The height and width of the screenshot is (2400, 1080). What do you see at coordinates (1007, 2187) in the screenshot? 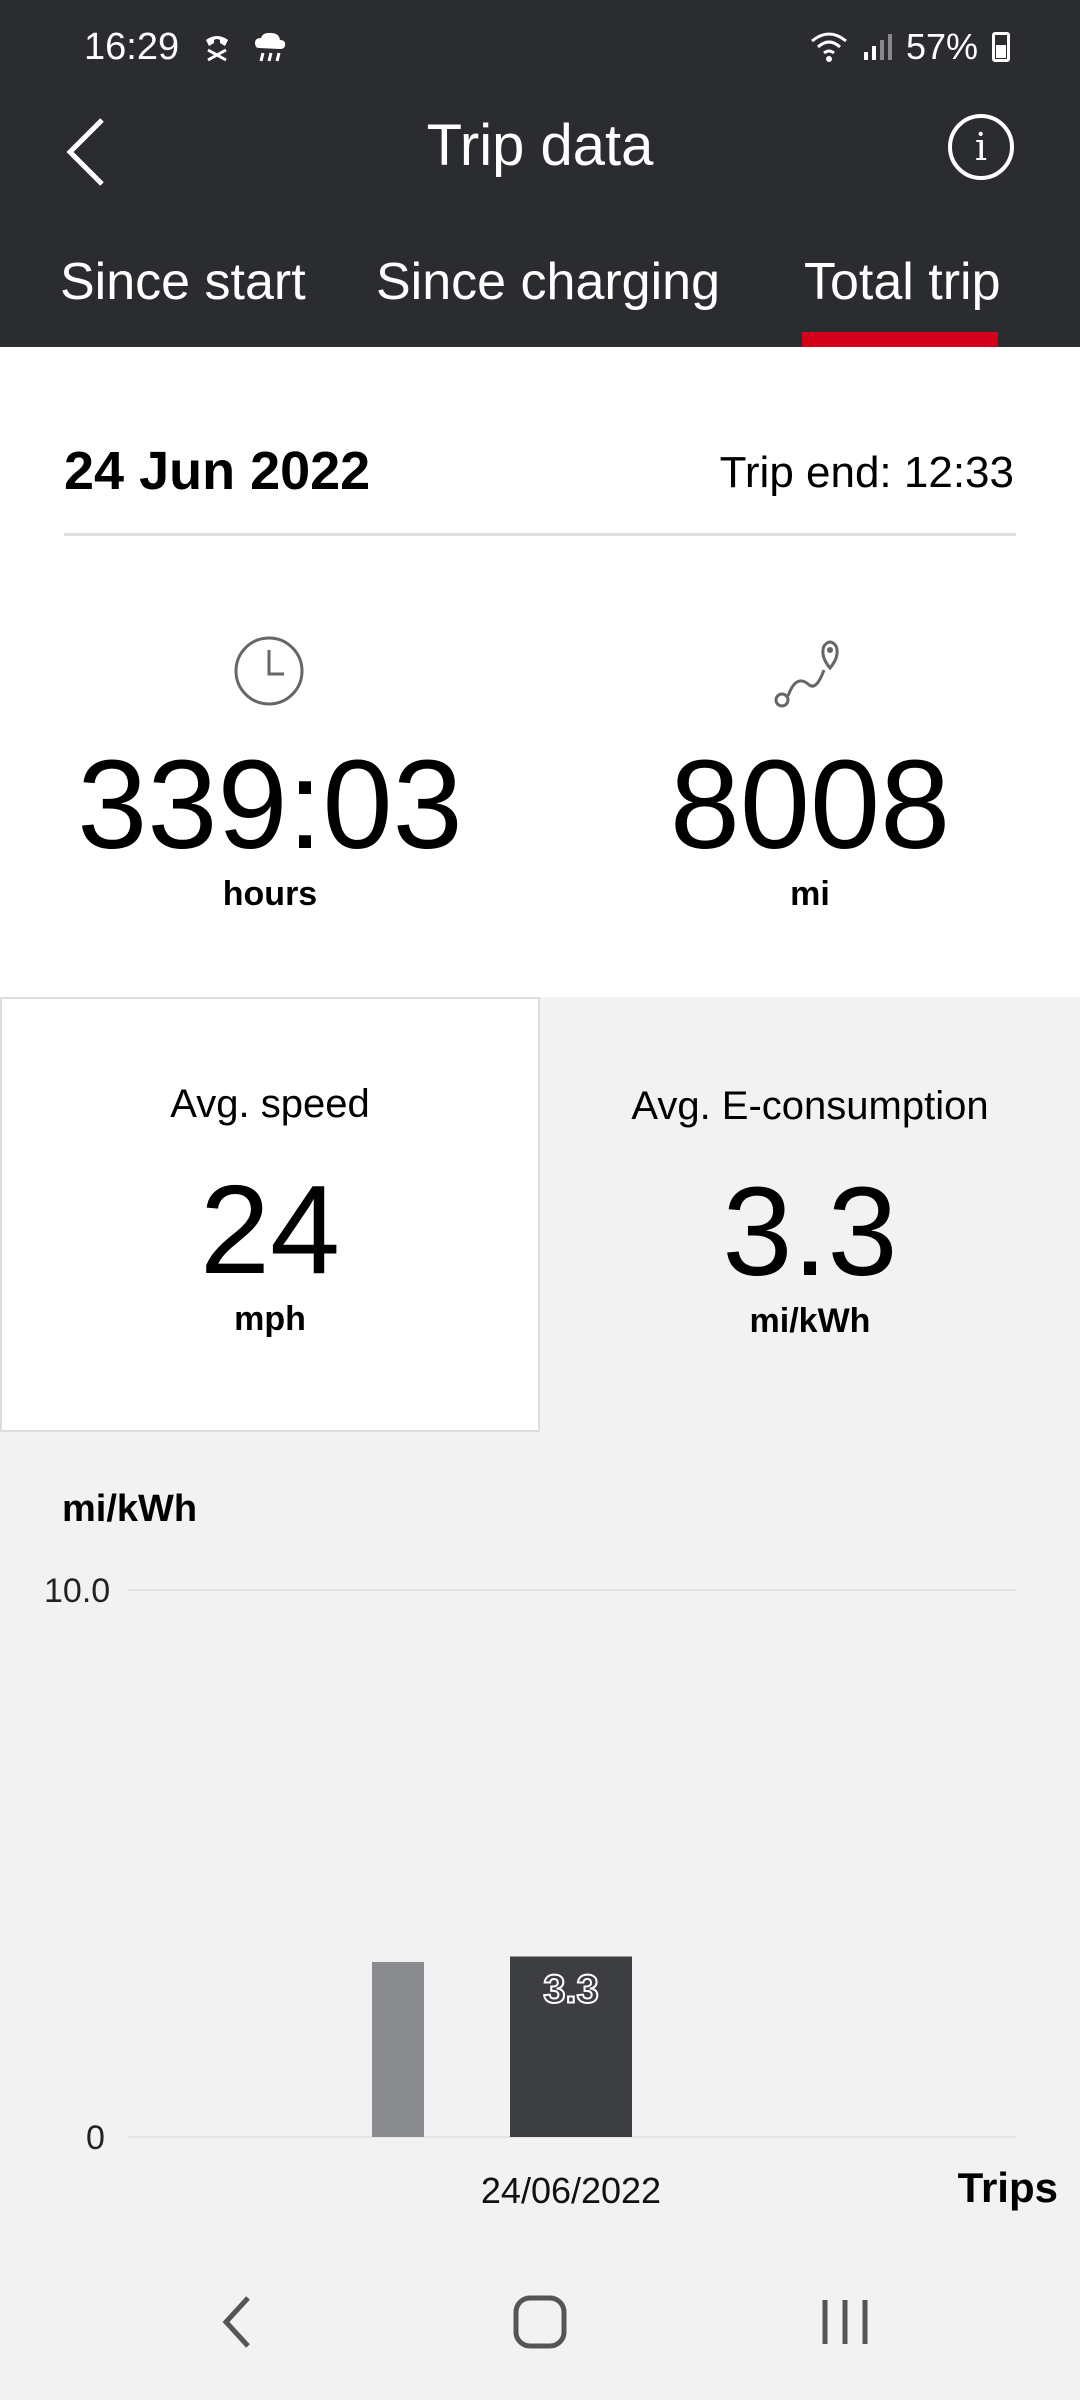
I see `chart-x-axis-label: Trips` at bounding box center [1007, 2187].